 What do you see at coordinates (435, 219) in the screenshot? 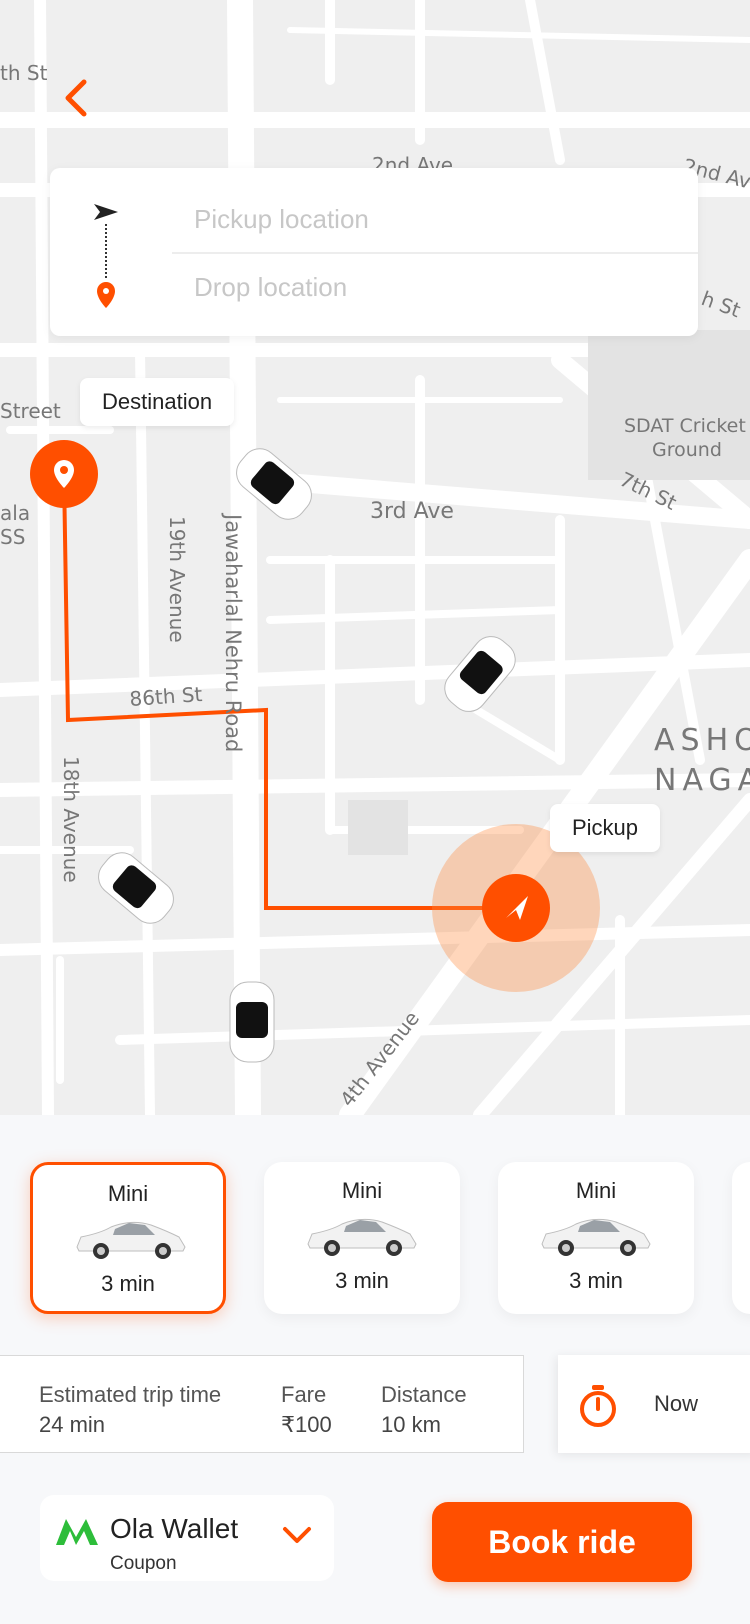
I see `pickup-input` at bounding box center [435, 219].